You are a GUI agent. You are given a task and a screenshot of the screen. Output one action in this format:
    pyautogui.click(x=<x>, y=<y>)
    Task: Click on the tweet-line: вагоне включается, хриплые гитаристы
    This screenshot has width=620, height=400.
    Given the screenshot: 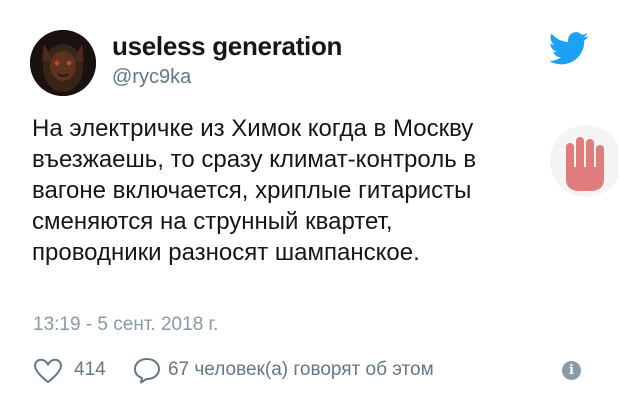 What is the action you would take?
    pyautogui.click(x=252, y=190)
    